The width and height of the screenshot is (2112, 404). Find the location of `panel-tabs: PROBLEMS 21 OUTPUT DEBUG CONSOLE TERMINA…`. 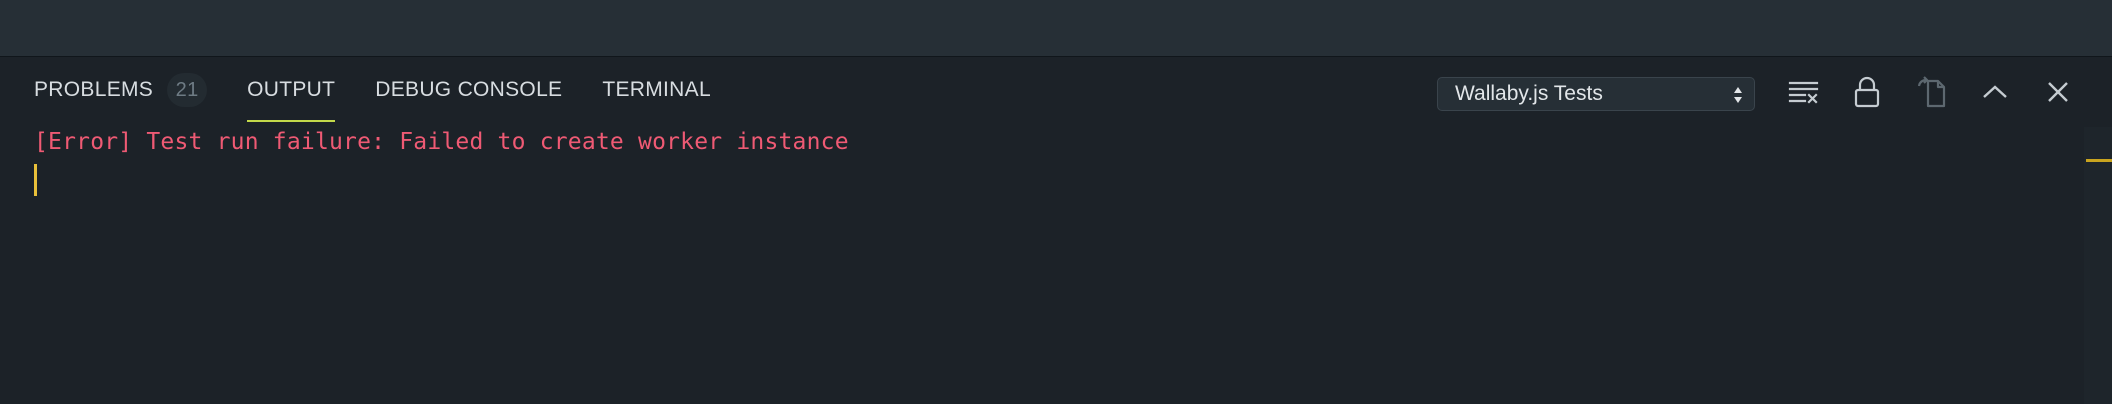

panel-tabs: PROBLEMS 21 OUTPUT DEBUG CONSOLE TERMINA… is located at coordinates (392, 90).